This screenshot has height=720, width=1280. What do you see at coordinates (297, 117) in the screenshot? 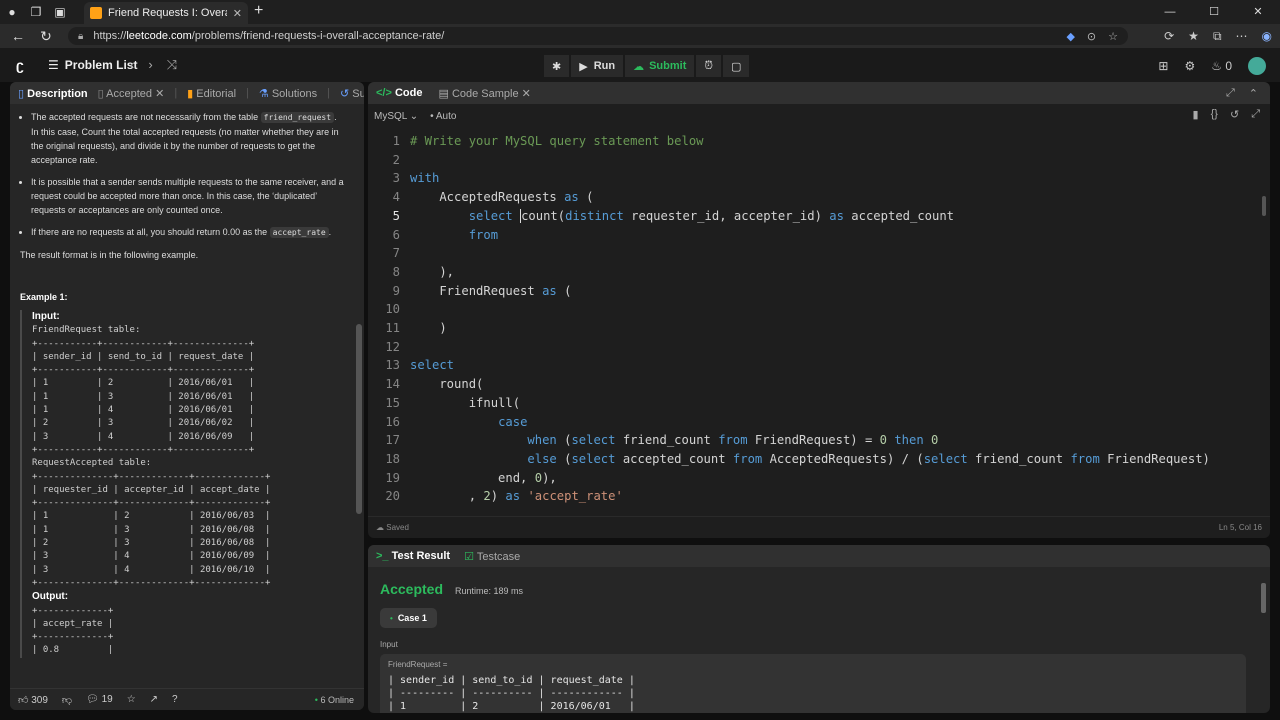
I see `inline-code: friend_request` at bounding box center [297, 117].